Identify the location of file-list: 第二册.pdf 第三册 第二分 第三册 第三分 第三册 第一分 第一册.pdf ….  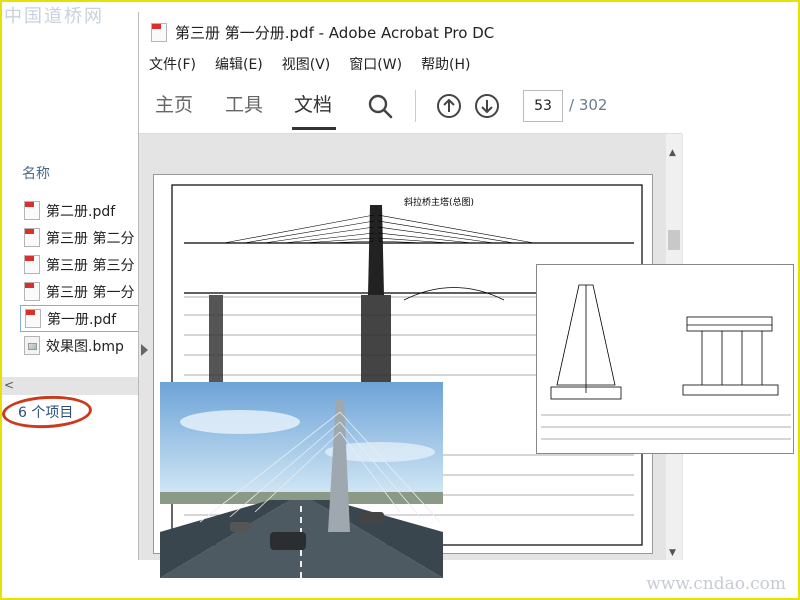
(80, 278).